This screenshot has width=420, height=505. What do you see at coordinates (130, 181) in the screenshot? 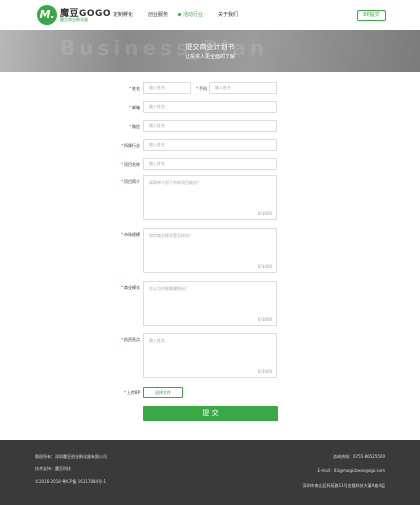
I see `intro-label: *项目简介` at bounding box center [130, 181].